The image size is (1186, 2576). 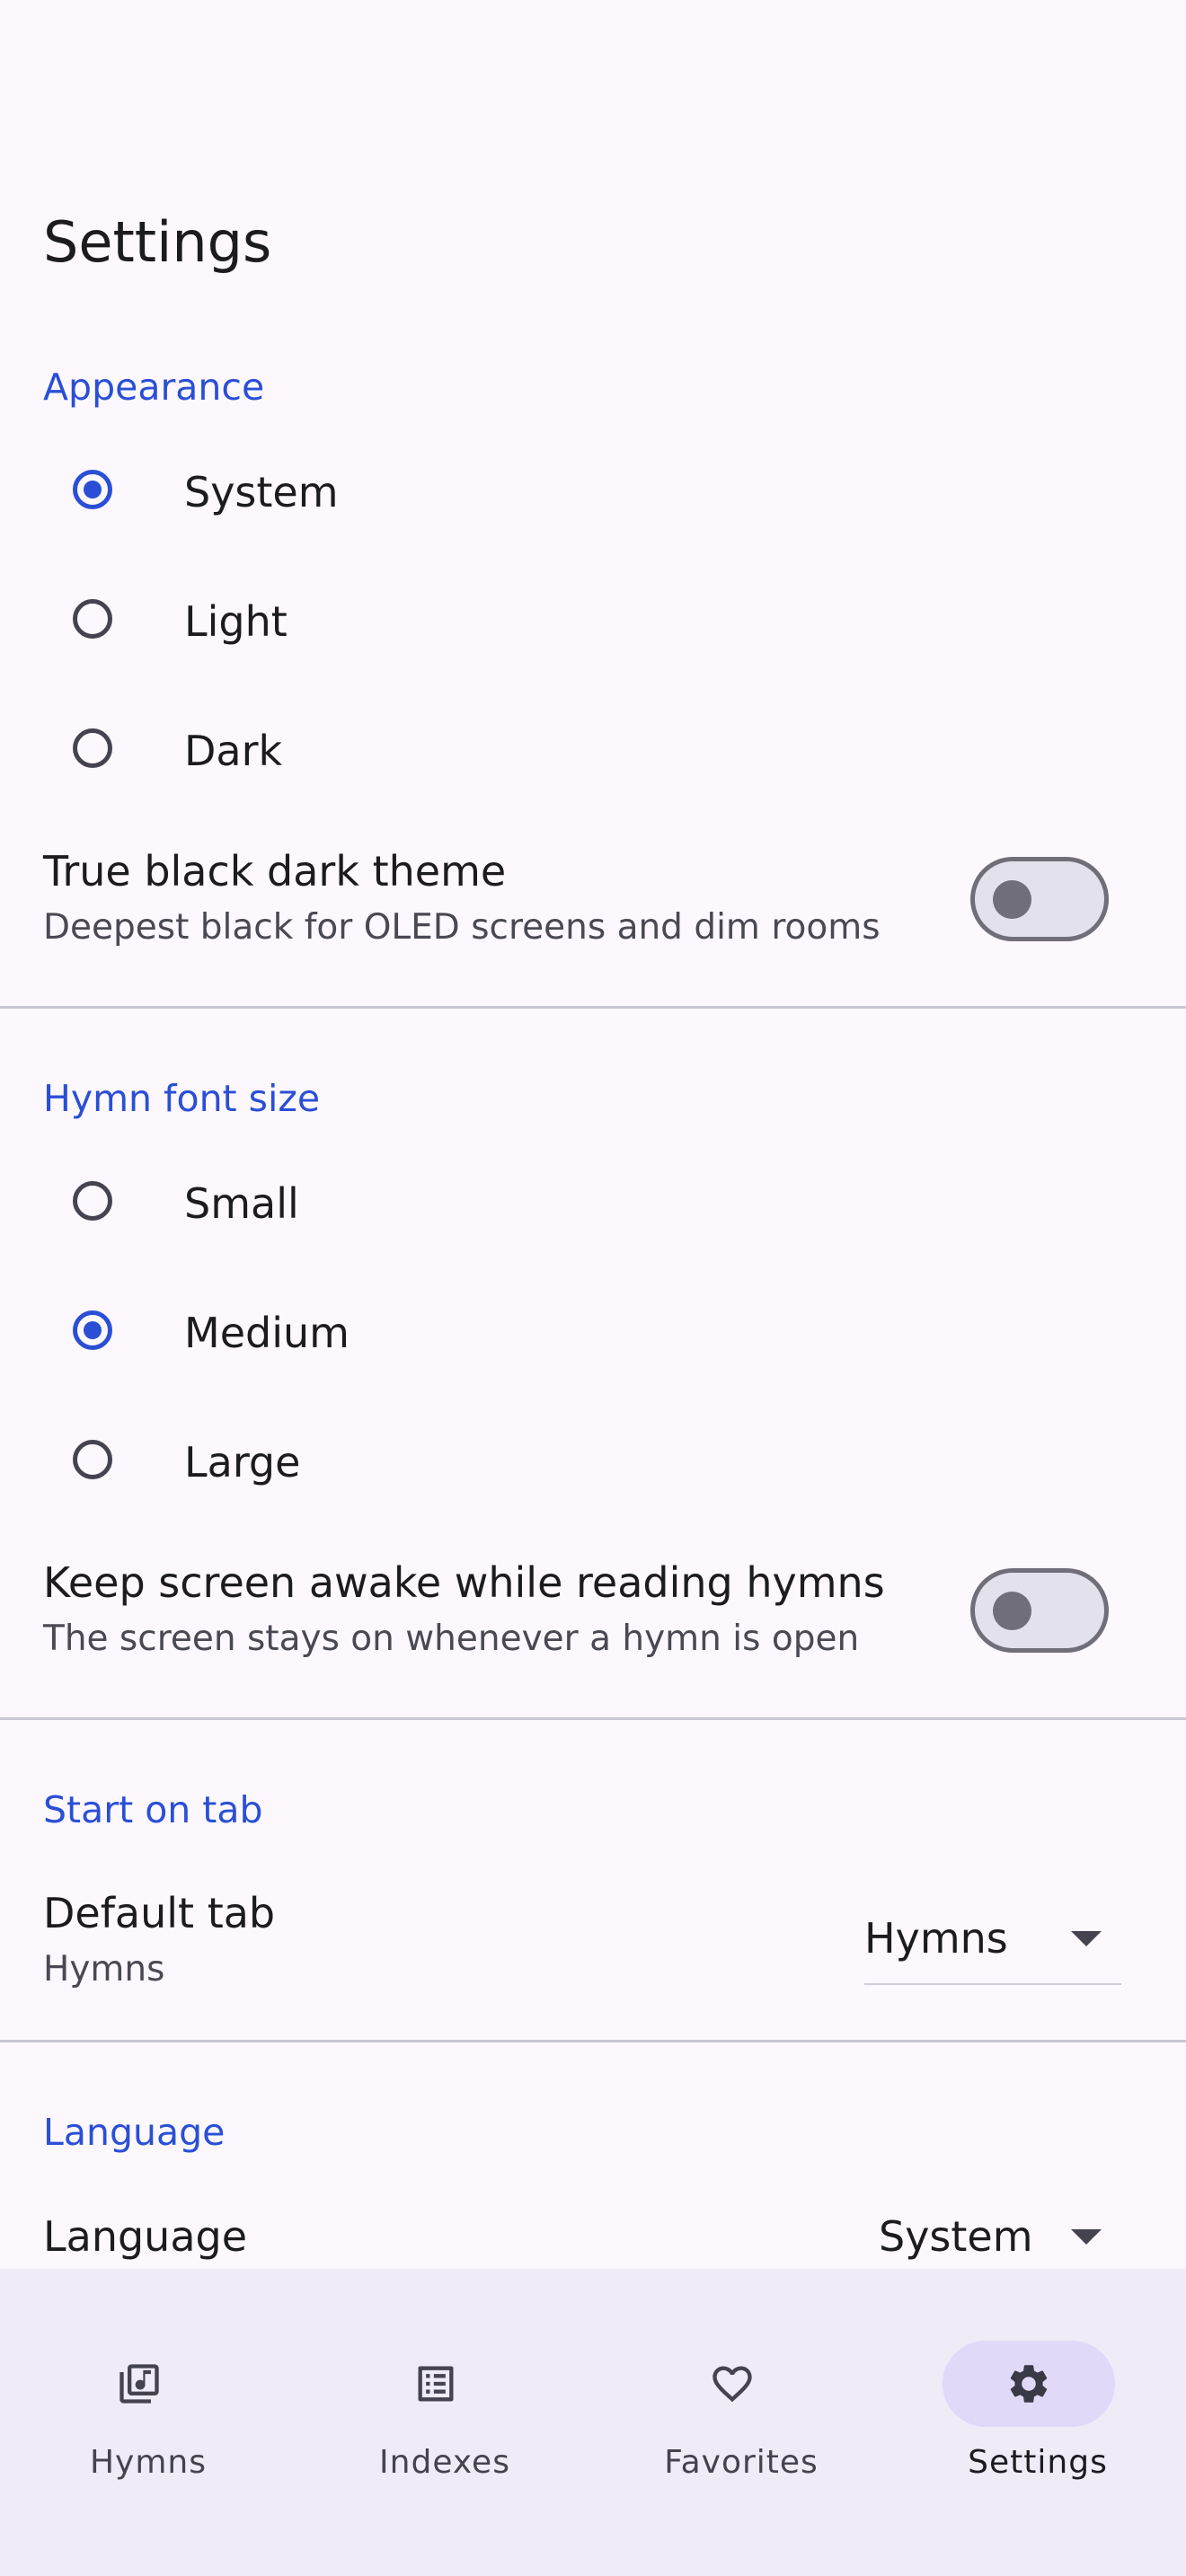 I want to click on nav-tab-settings: Settings, so click(x=1038, y=2393).